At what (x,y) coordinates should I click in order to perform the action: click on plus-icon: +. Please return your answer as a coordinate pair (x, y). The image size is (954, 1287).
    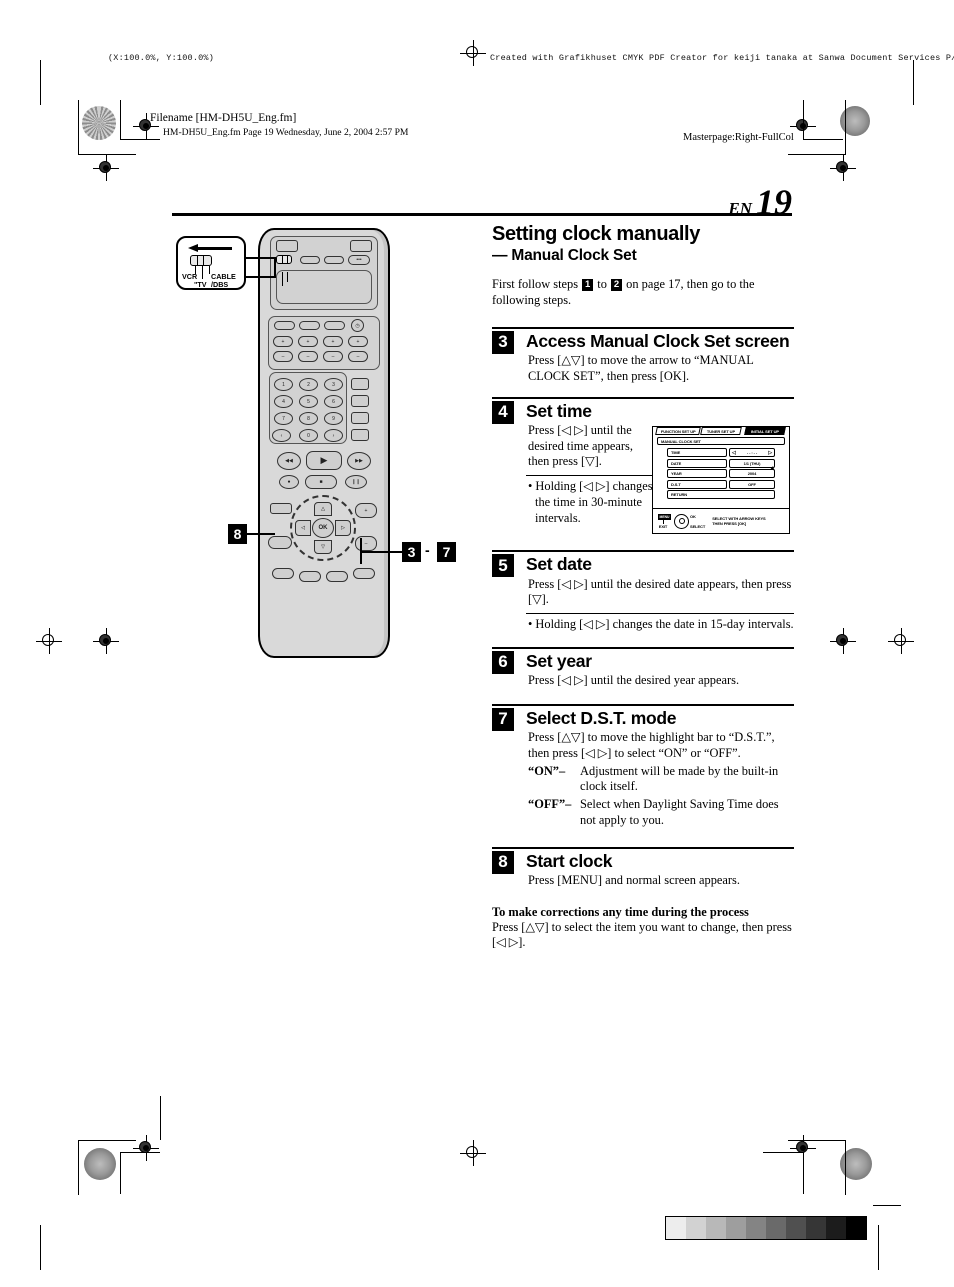
    Looking at the image, I should click on (358, 341).